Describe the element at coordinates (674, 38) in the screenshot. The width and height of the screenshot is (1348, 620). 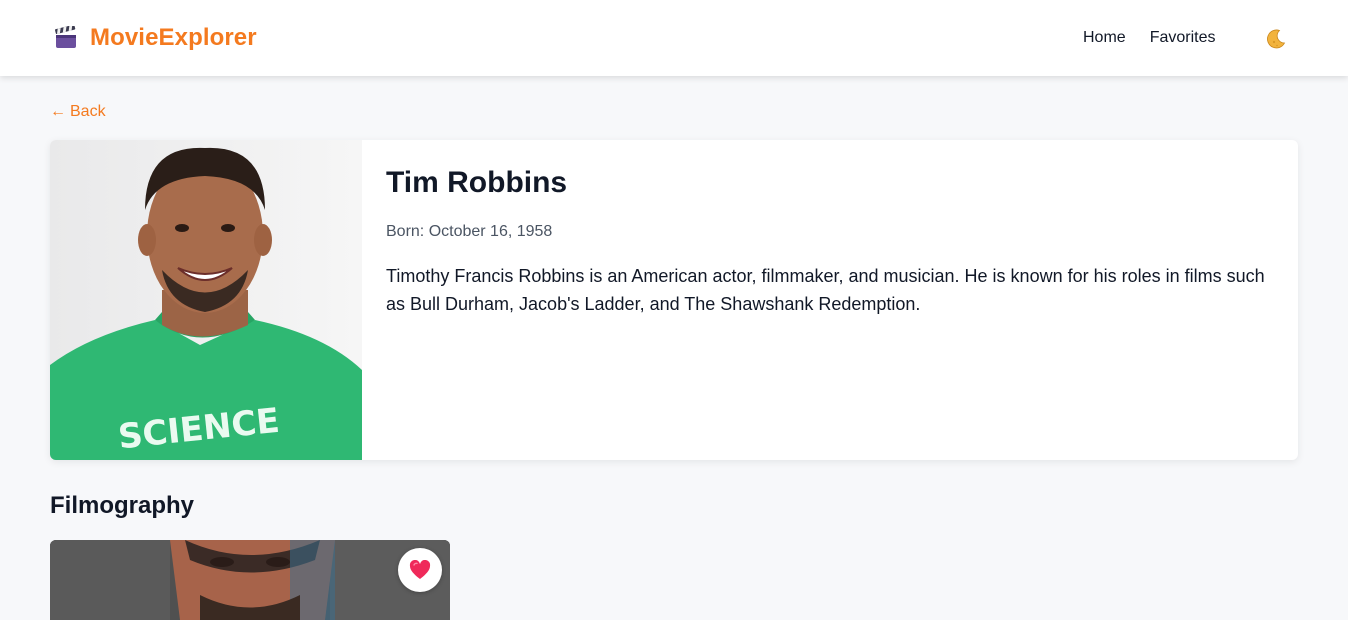
I see `top-nav-bar: MovieExplorer Home Favorites` at that location.